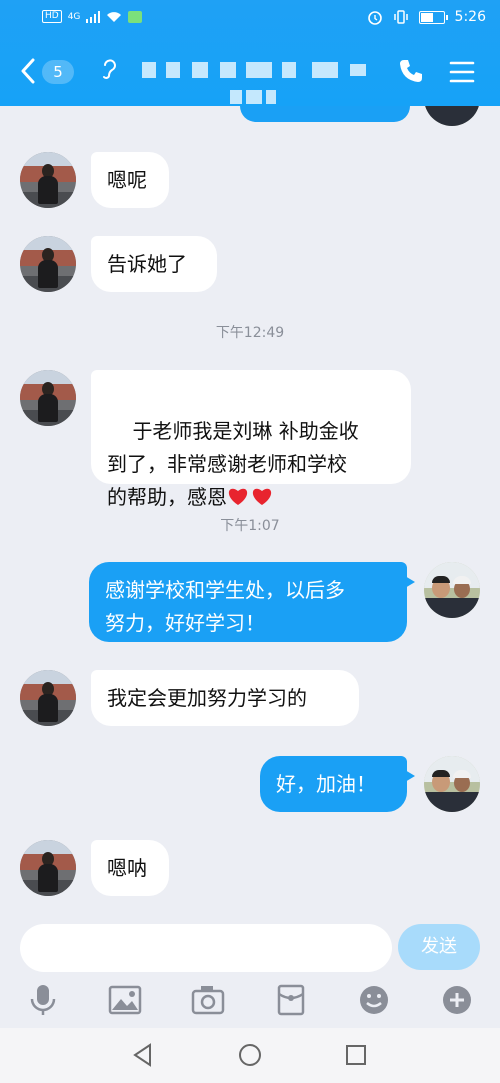 Image resolution: width=500 pixels, height=1083 pixels. What do you see at coordinates (260, 86) in the screenshot?
I see `contact-name-redacted` at bounding box center [260, 86].